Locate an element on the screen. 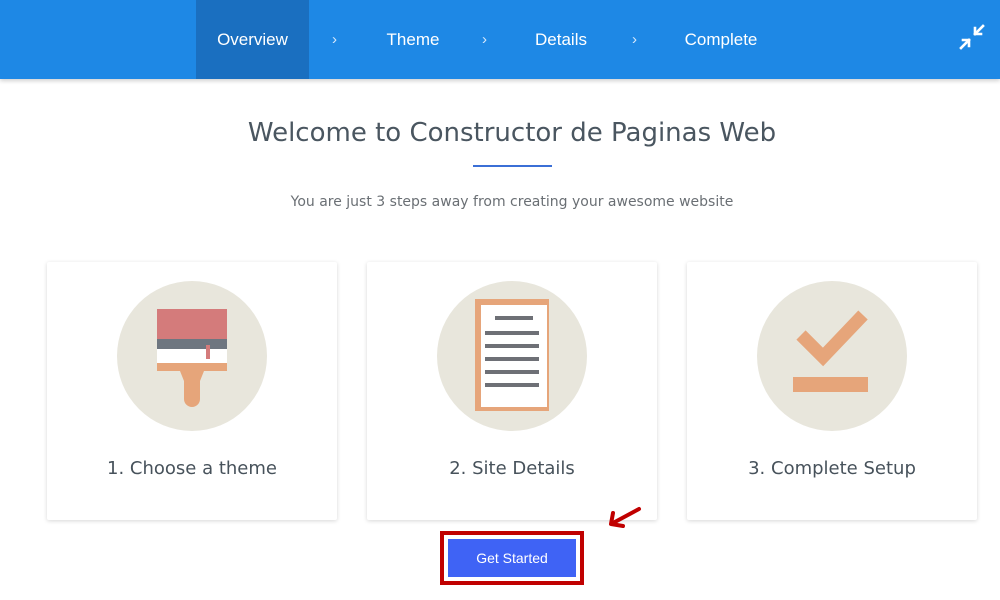  get-started-button: Get Started is located at coordinates (512, 558).